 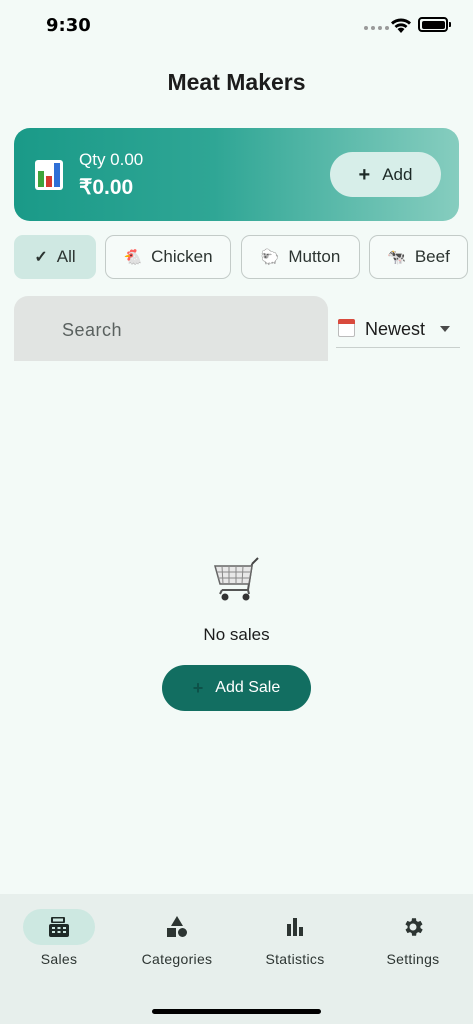 What do you see at coordinates (59, 959) in the screenshot?
I see `nav-label: Sales` at bounding box center [59, 959].